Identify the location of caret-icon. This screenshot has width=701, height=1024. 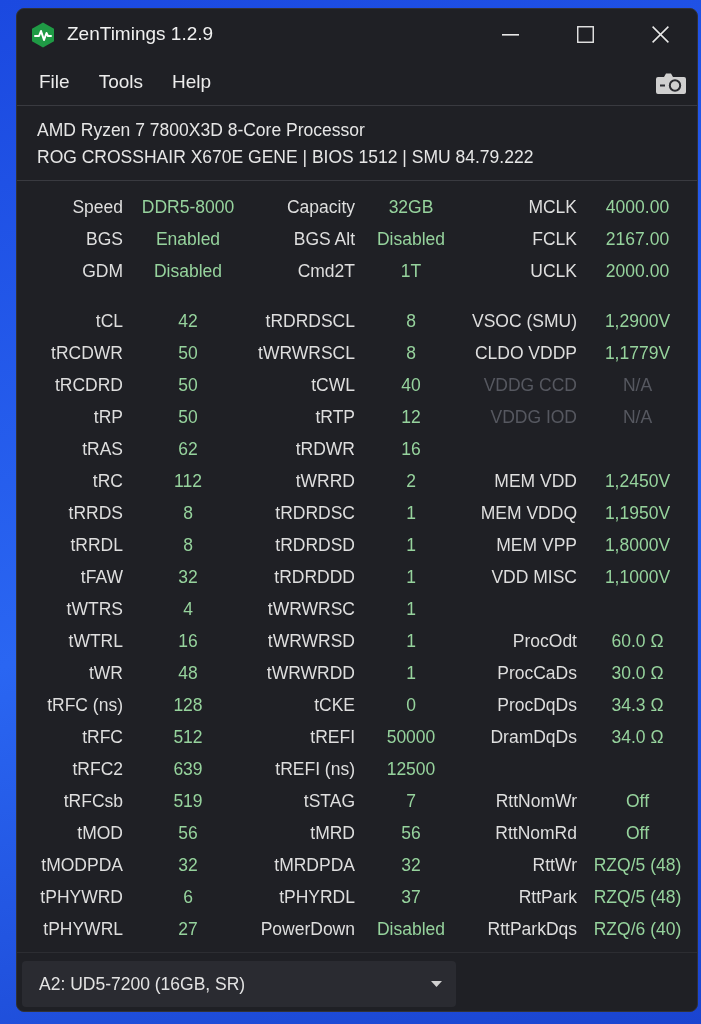
(436, 984).